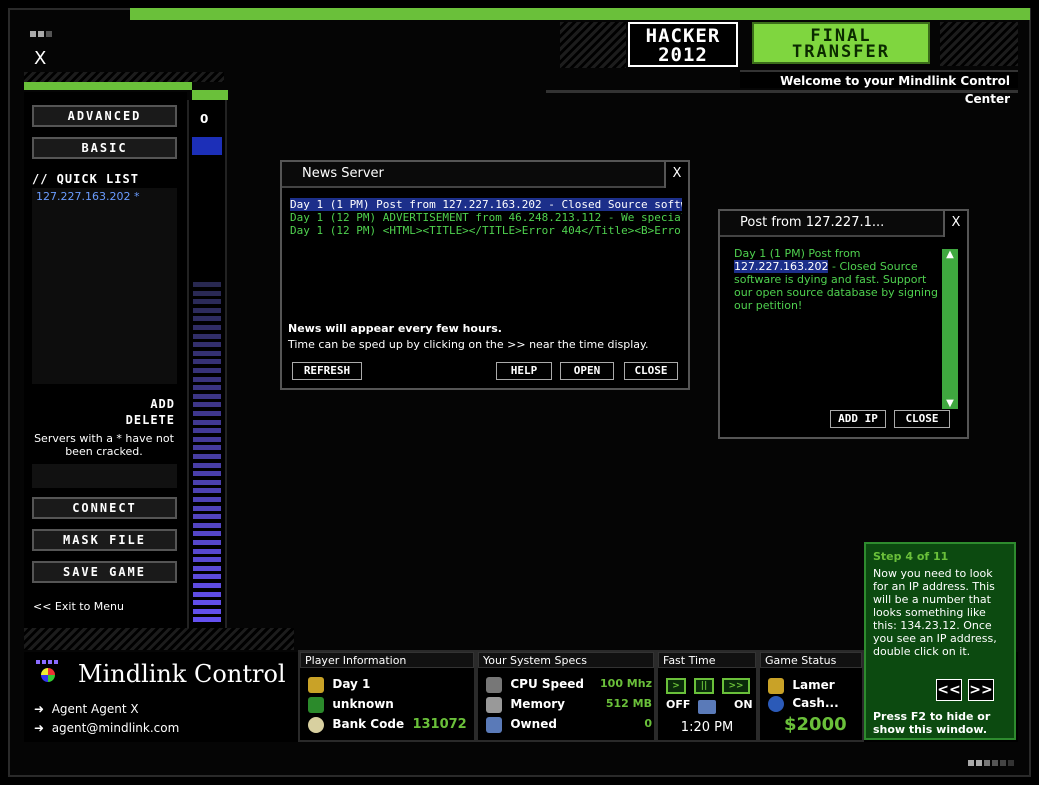 This screenshot has height=785, width=1039. Describe the element at coordinates (922, 419) in the screenshot. I see `post-close-button: CLOSE` at that location.